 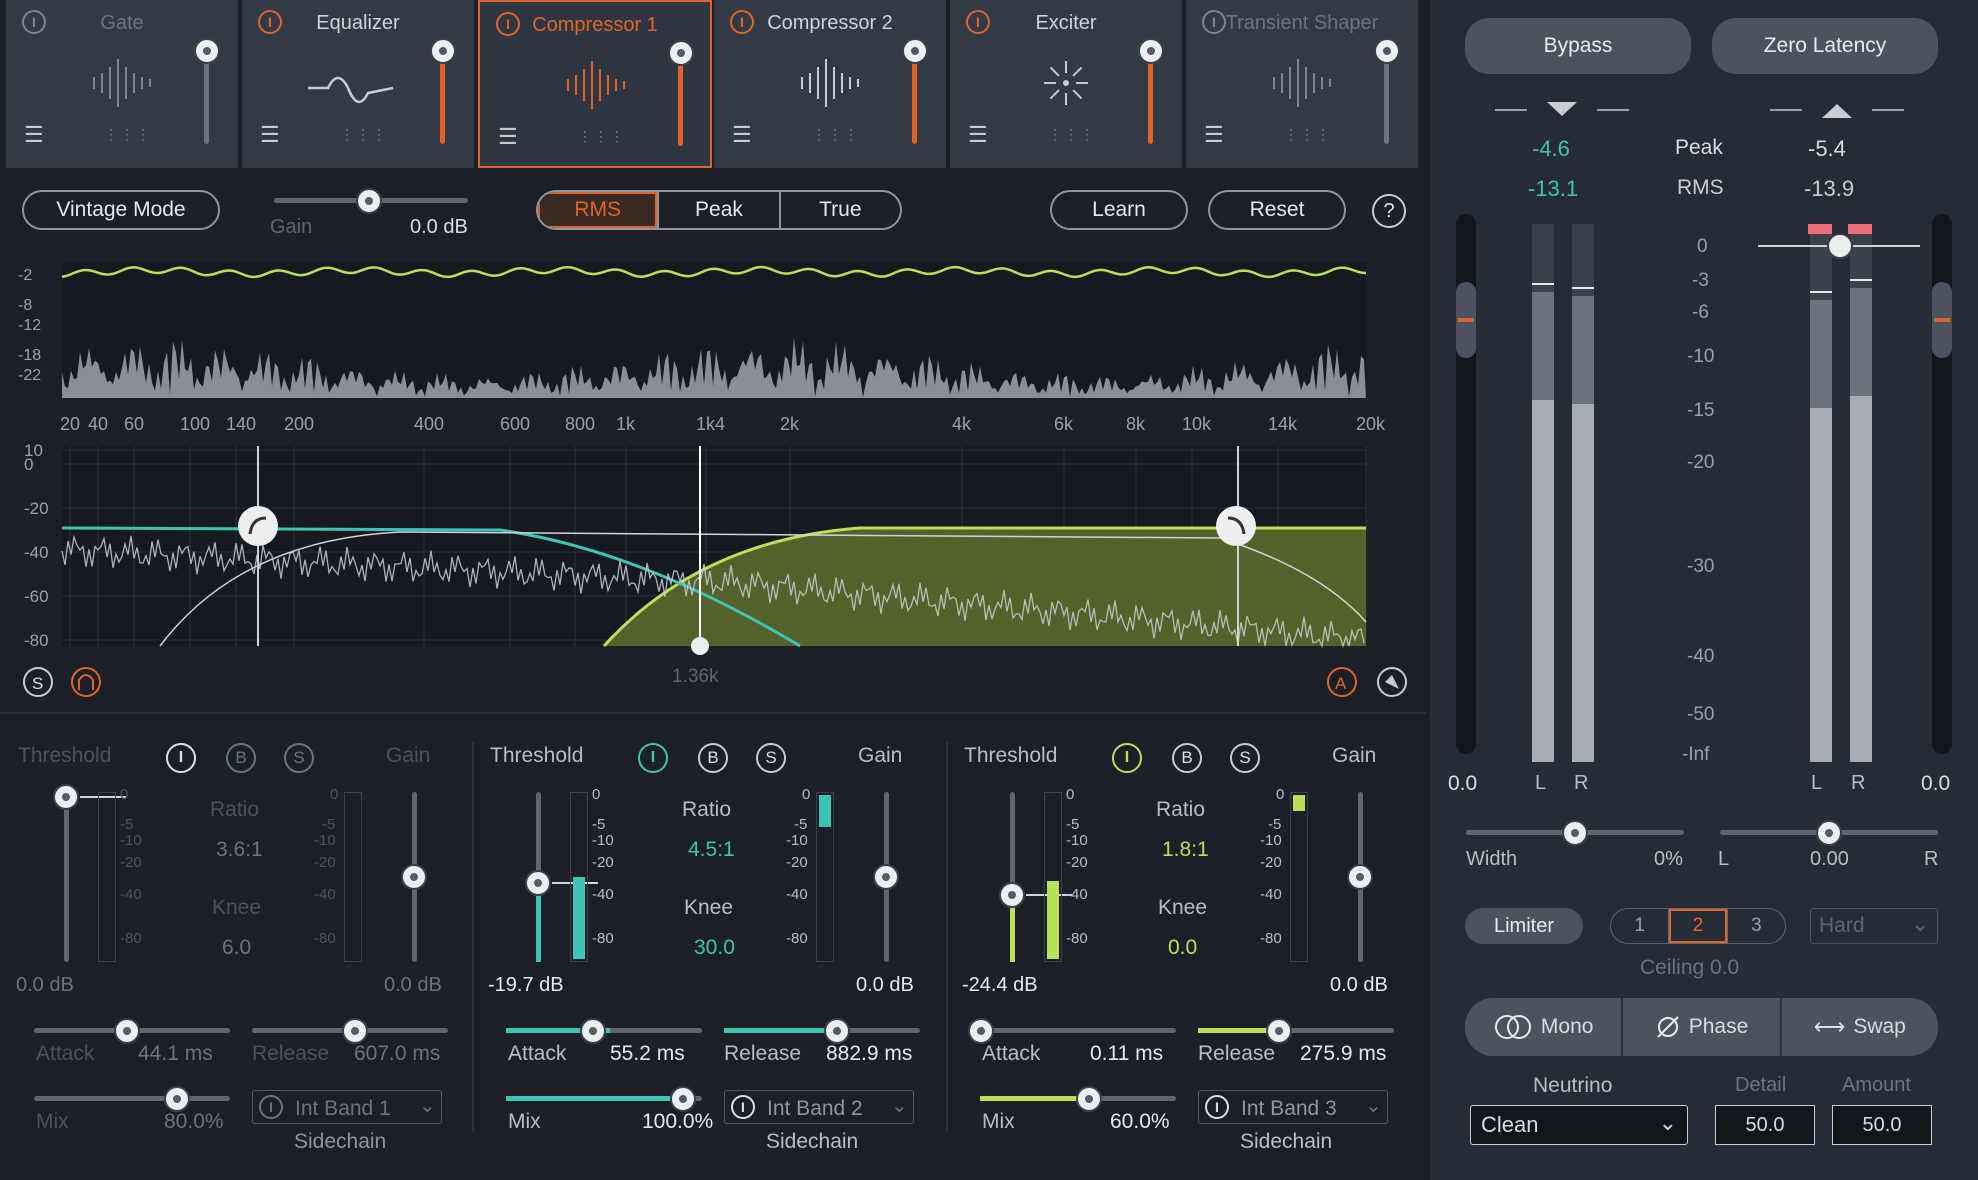 I want to click on module-2: I Equalizer ☰ ⋮⋮⋮, so click(x=359, y=84).